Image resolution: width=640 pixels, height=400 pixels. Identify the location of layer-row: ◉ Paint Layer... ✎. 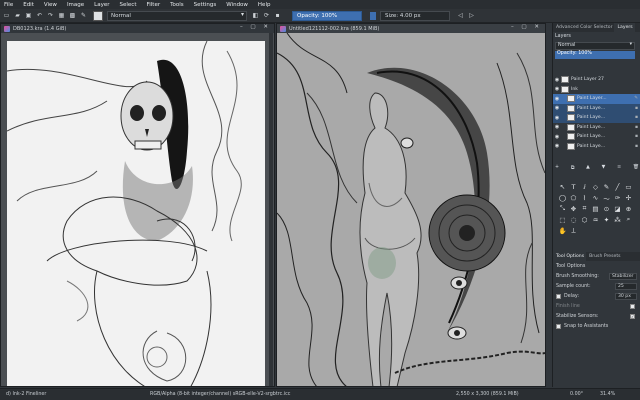
(596, 99).